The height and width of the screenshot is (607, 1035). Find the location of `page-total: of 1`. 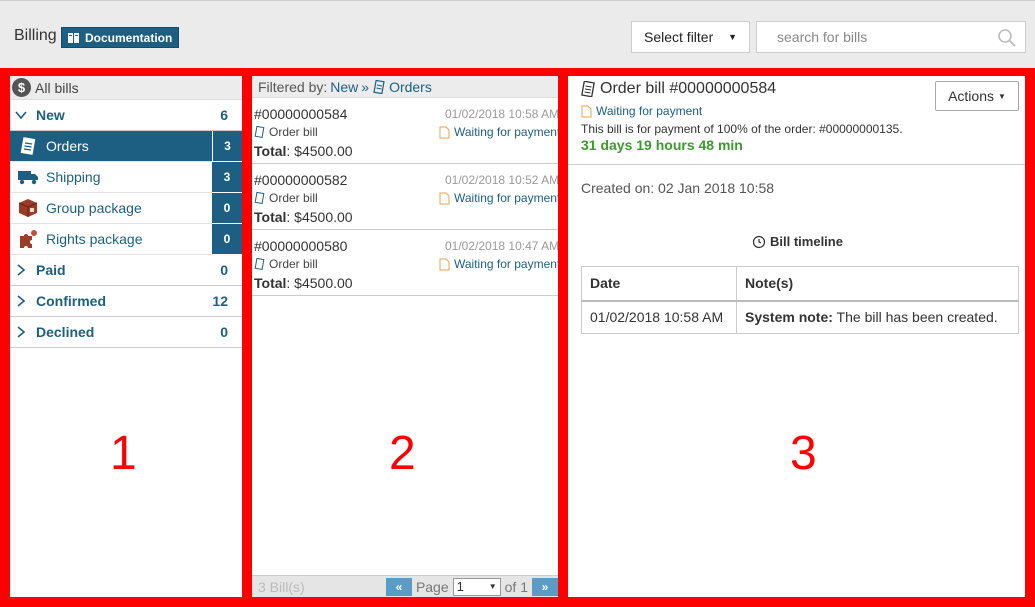

page-total: of 1 is located at coordinates (516, 586).